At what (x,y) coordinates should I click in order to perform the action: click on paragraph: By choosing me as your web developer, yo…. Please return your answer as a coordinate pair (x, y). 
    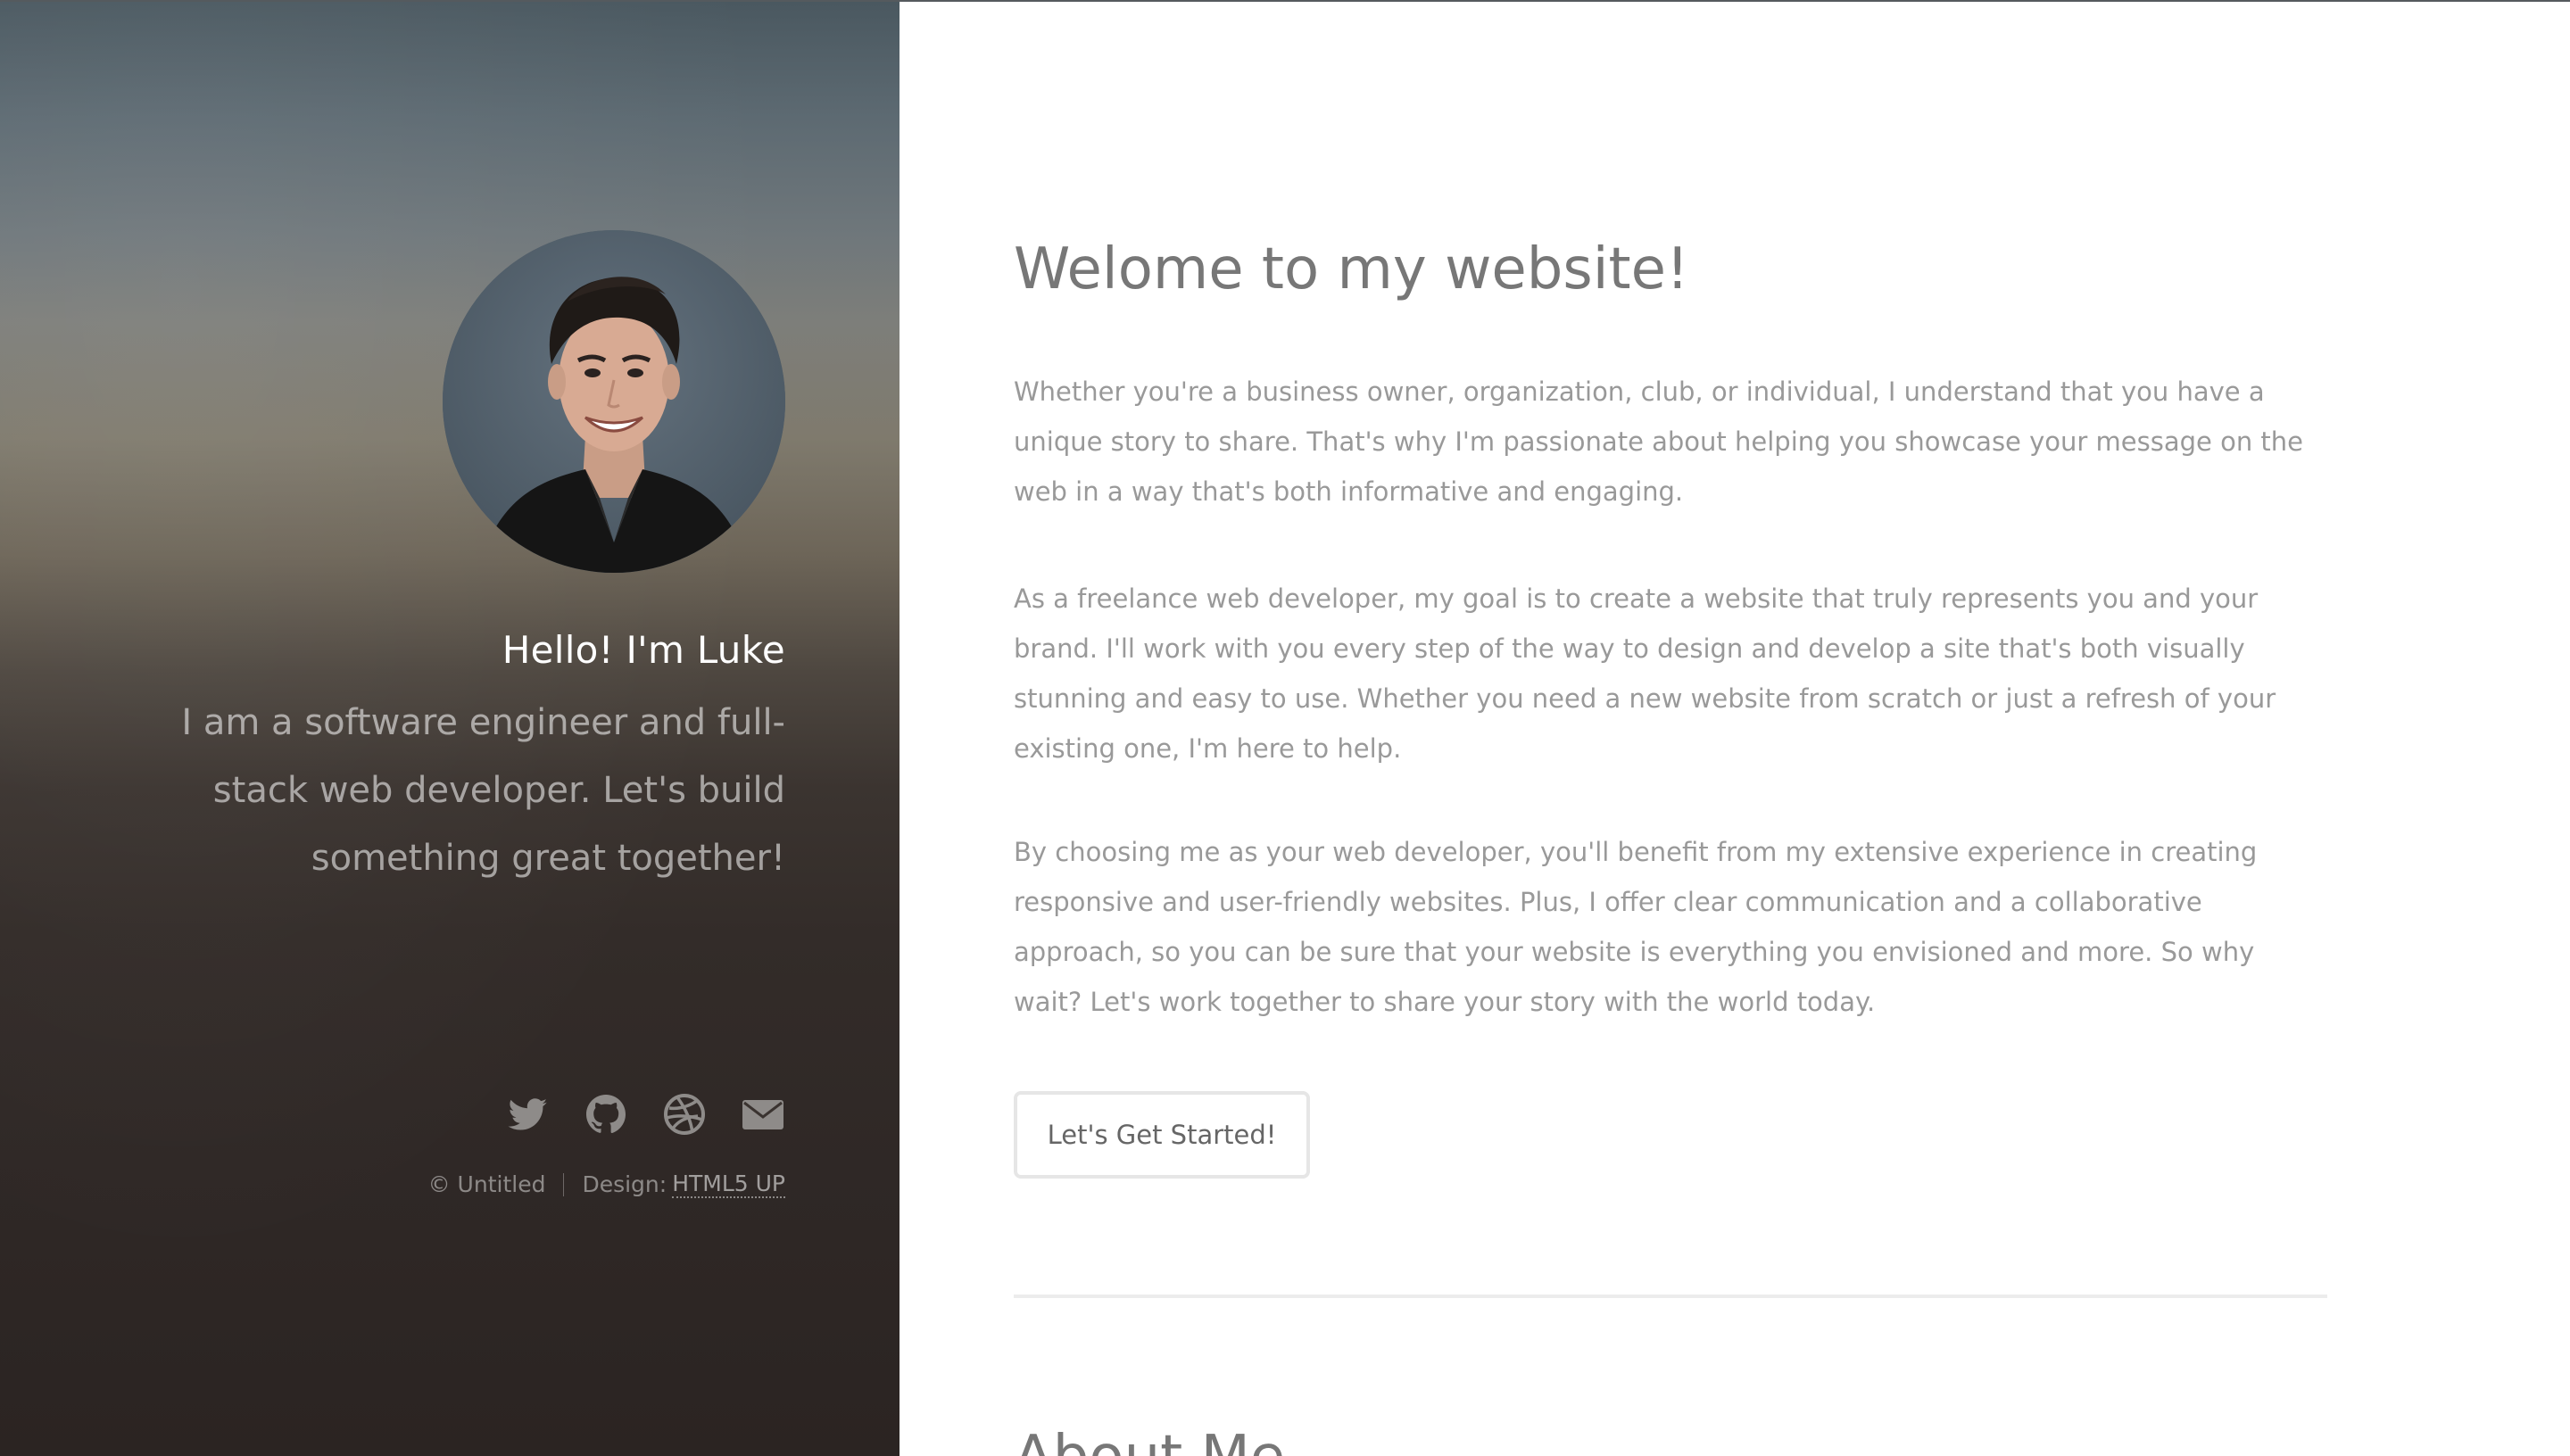
    Looking at the image, I should click on (1636, 927).